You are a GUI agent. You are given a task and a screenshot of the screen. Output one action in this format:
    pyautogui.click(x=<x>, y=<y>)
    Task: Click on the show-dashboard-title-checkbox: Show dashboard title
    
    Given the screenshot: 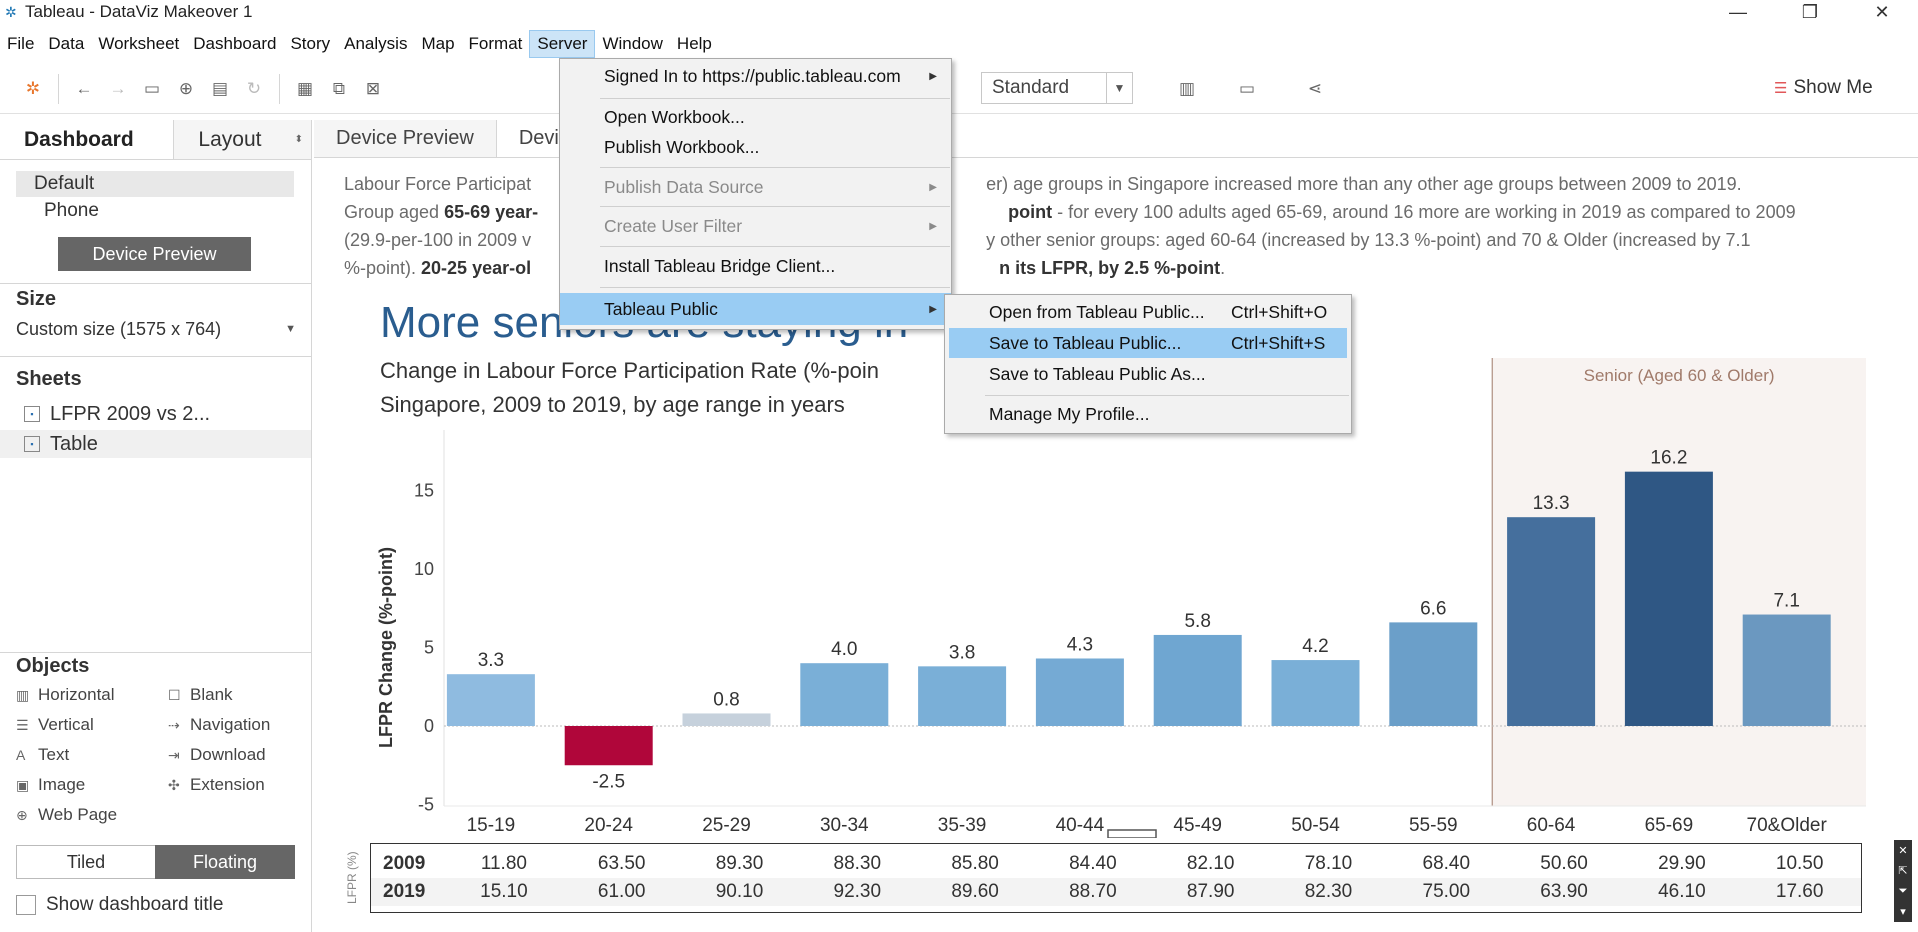 What is the action you would take?
    pyautogui.click(x=119, y=905)
    